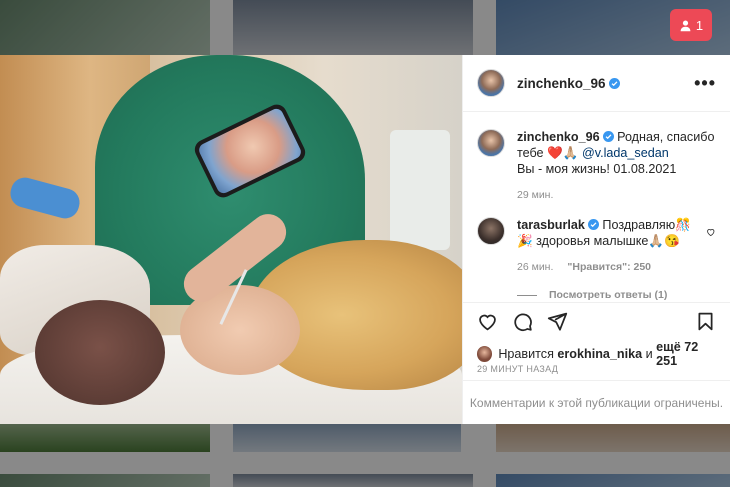  Describe the element at coordinates (625, 153) in the screenshot. I see `caption-mention: @v.lada_sedan` at that location.